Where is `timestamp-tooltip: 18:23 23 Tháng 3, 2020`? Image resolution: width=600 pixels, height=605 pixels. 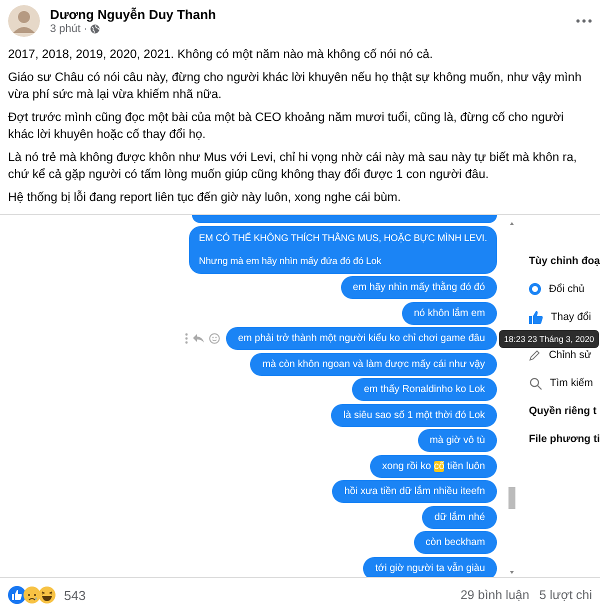
timestamp-tooltip: 18:23 23 Tháng 3, 2020 is located at coordinates (549, 339).